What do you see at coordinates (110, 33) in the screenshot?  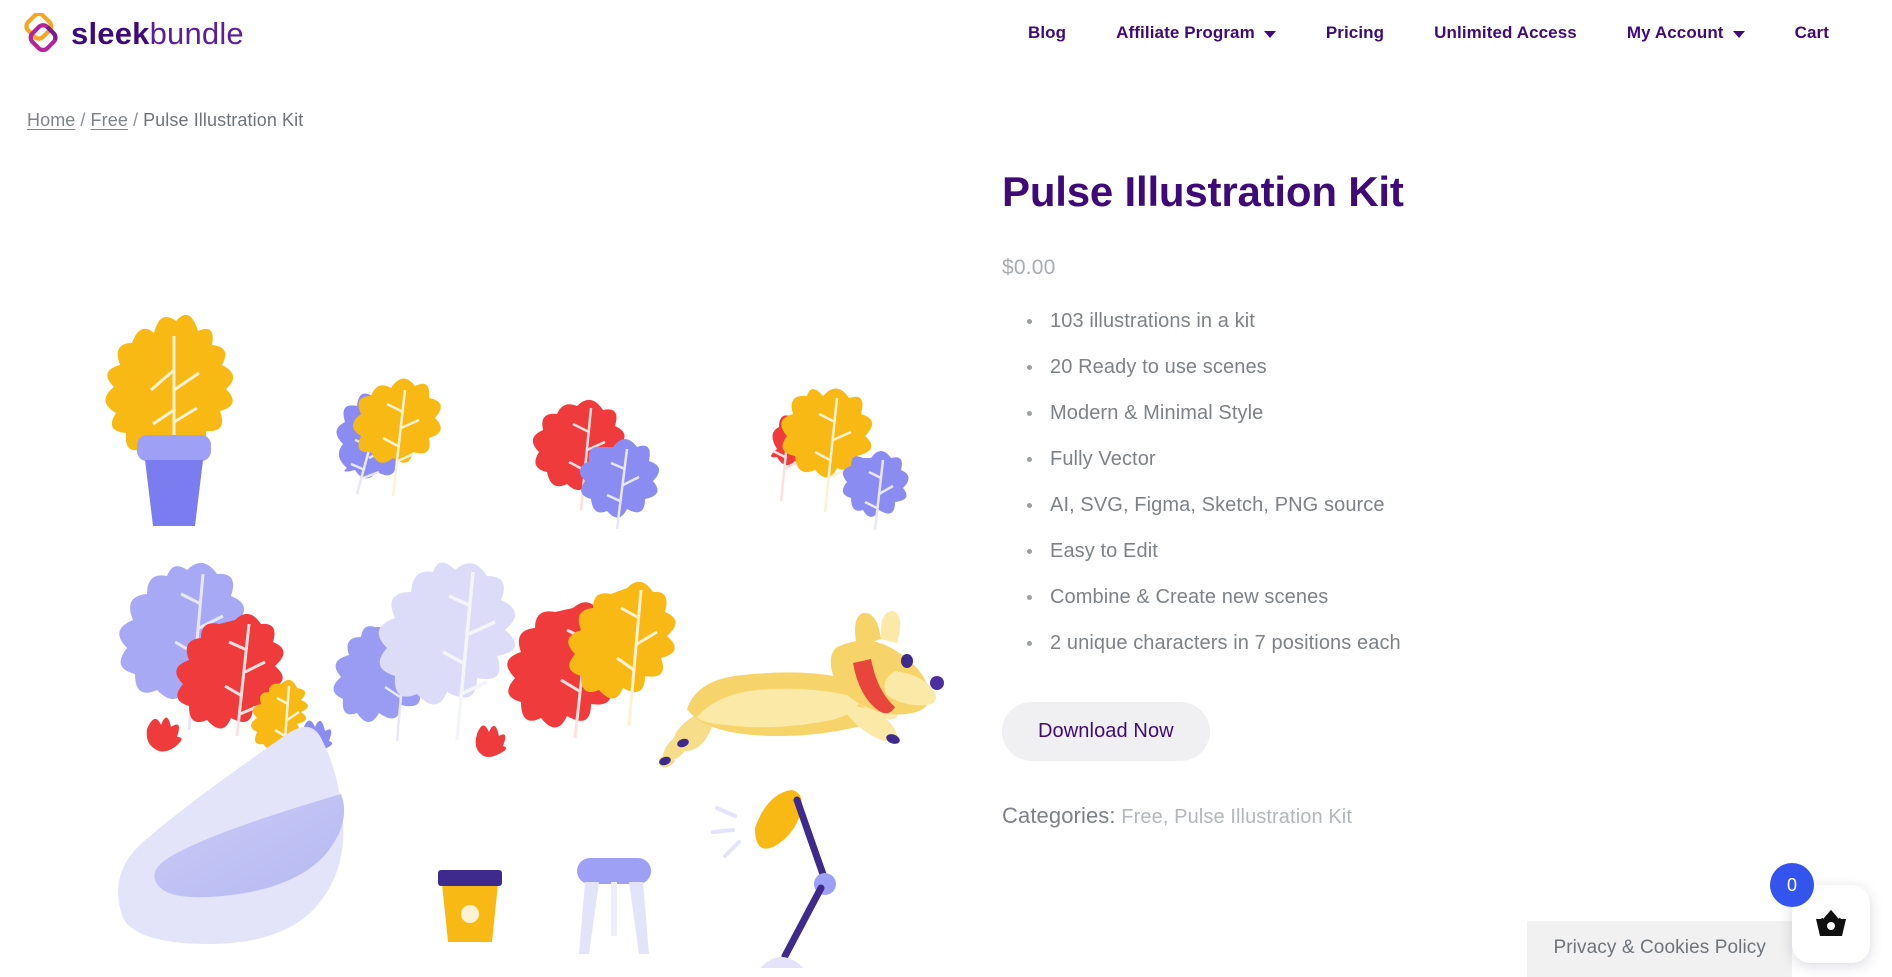 I see `logo-text-bold: sleek` at bounding box center [110, 33].